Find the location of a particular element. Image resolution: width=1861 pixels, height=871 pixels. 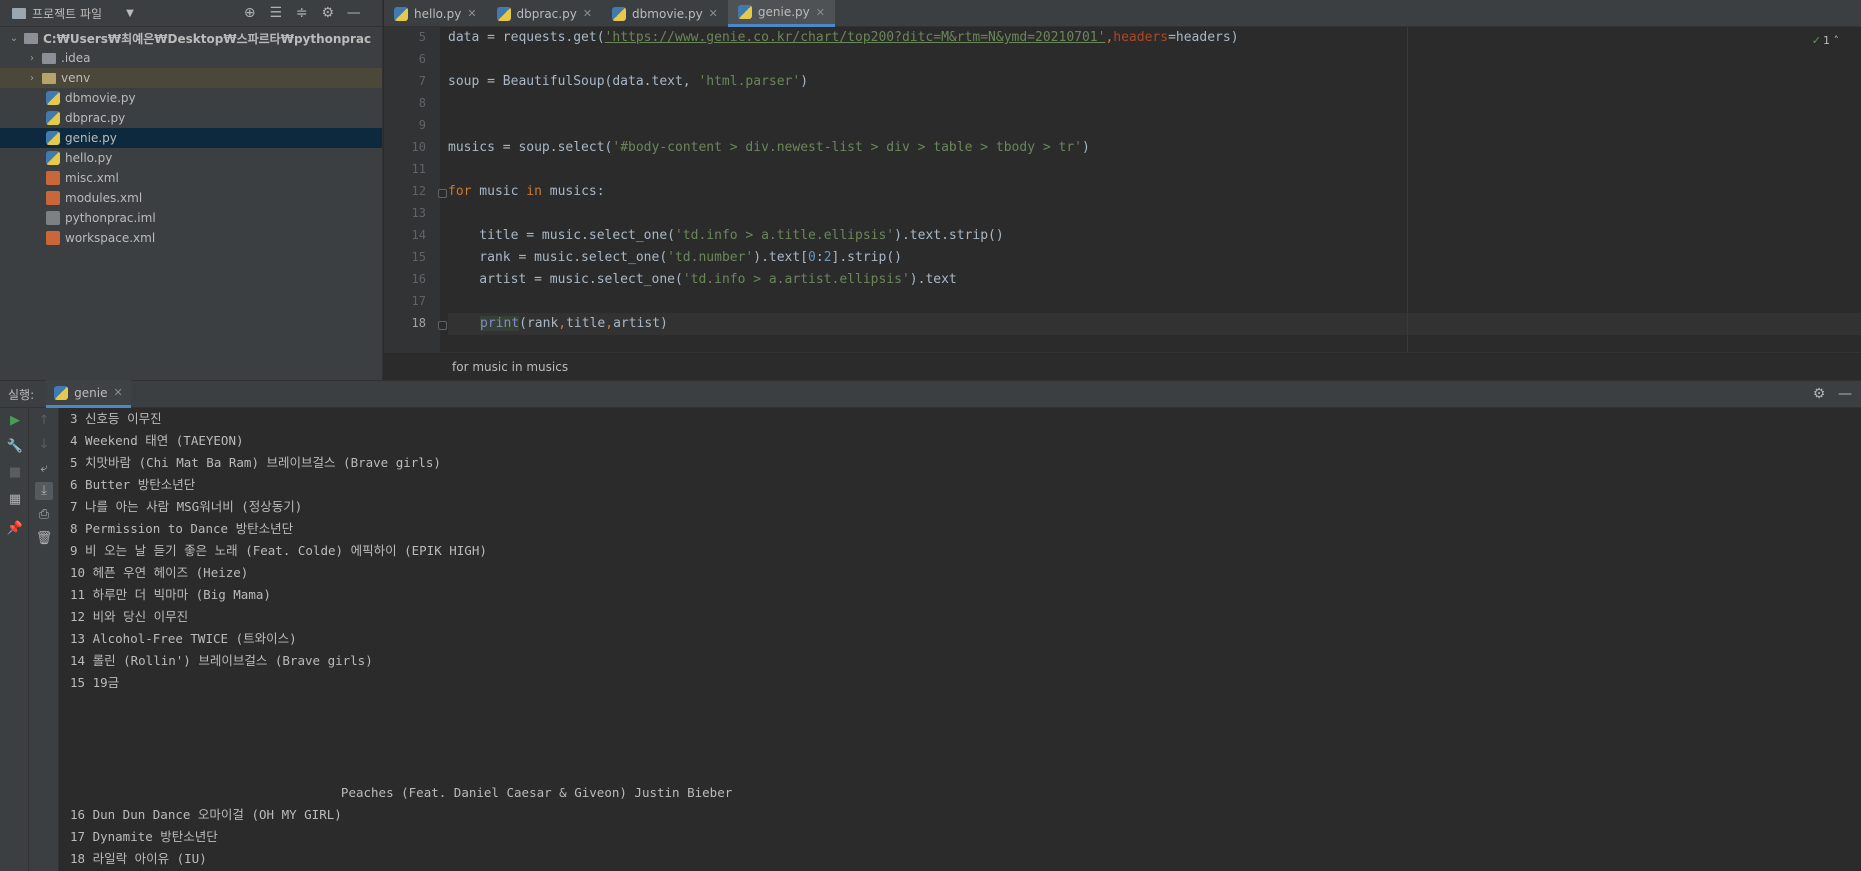

tree-item-dbprac: dbprac.py is located at coordinates (191, 118).